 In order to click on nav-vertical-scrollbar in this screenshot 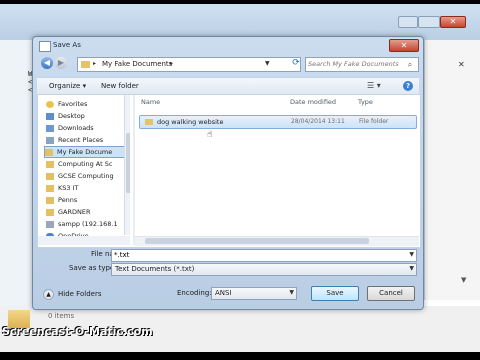, I will do `click(127, 165)`.